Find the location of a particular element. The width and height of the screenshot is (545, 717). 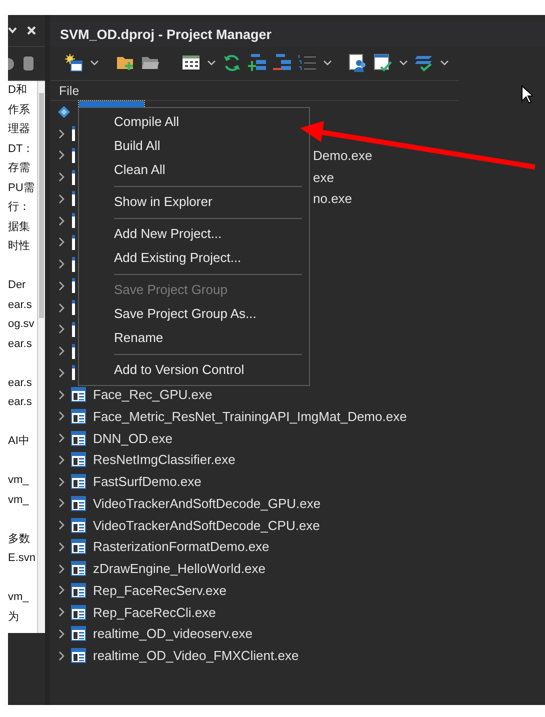

menu-item: Rename is located at coordinates (194, 338).